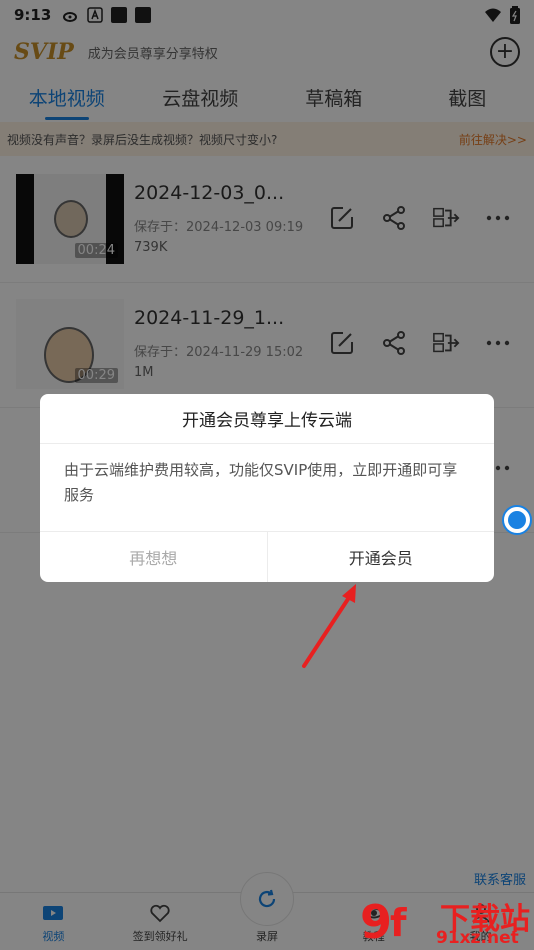 The width and height of the screenshot is (534, 950). Describe the element at coordinates (517, 520) in the screenshot. I see `floating-record-ball` at that location.